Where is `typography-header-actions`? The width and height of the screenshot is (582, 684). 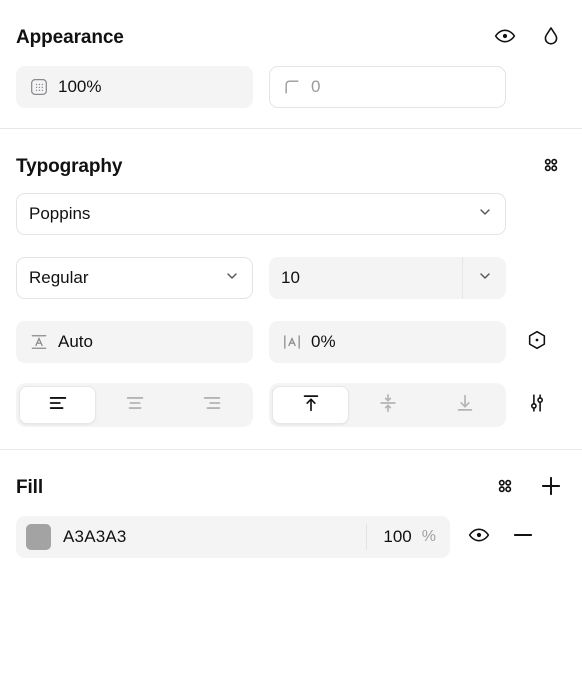 typography-header-actions is located at coordinates (551, 167).